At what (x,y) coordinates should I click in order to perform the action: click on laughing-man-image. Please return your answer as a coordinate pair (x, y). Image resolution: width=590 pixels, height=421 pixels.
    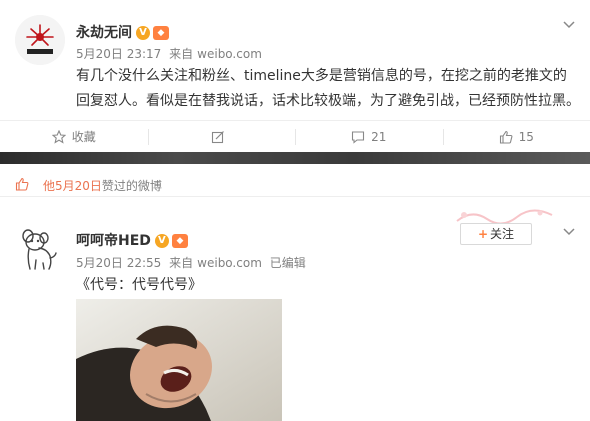
    Looking at the image, I should click on (179, 360).